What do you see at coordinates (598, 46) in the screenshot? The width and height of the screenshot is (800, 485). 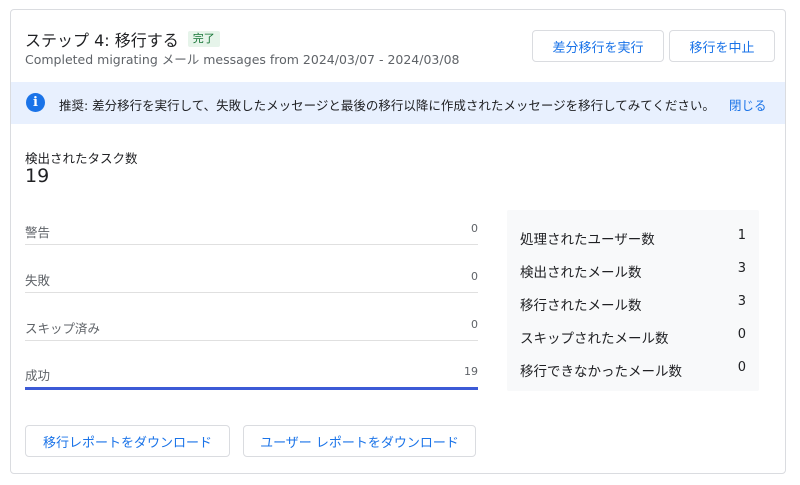 I see `run-delta-migration-button: 差分移行を実行` at bounding box center [598, 46].